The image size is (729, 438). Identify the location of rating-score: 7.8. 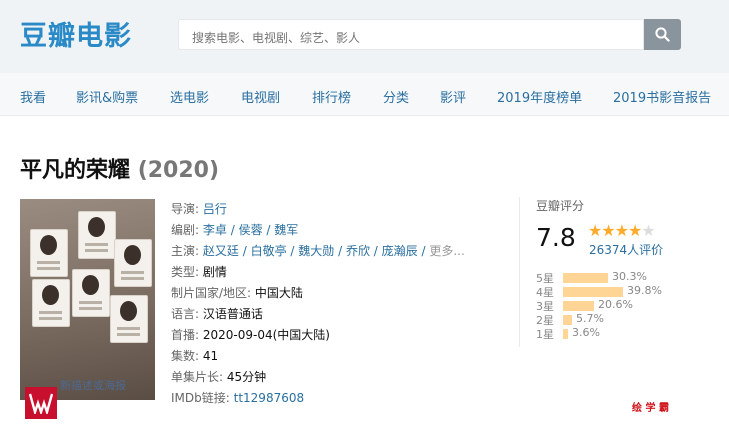
(556, 237).